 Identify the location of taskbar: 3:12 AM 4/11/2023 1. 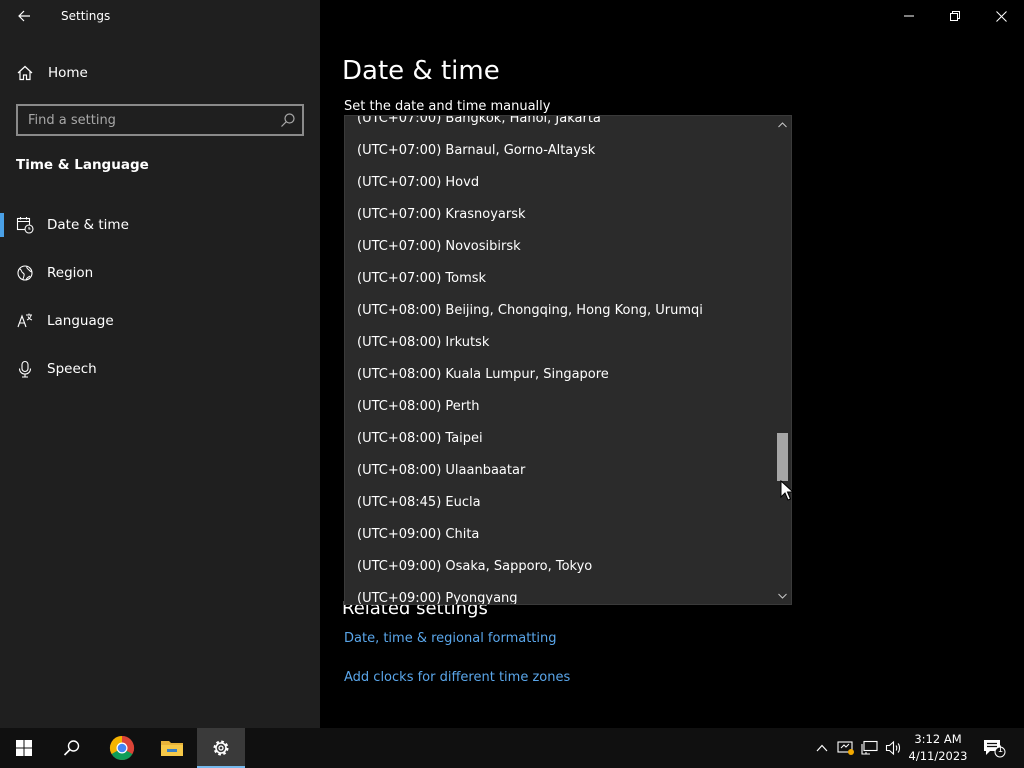
(512, 748).